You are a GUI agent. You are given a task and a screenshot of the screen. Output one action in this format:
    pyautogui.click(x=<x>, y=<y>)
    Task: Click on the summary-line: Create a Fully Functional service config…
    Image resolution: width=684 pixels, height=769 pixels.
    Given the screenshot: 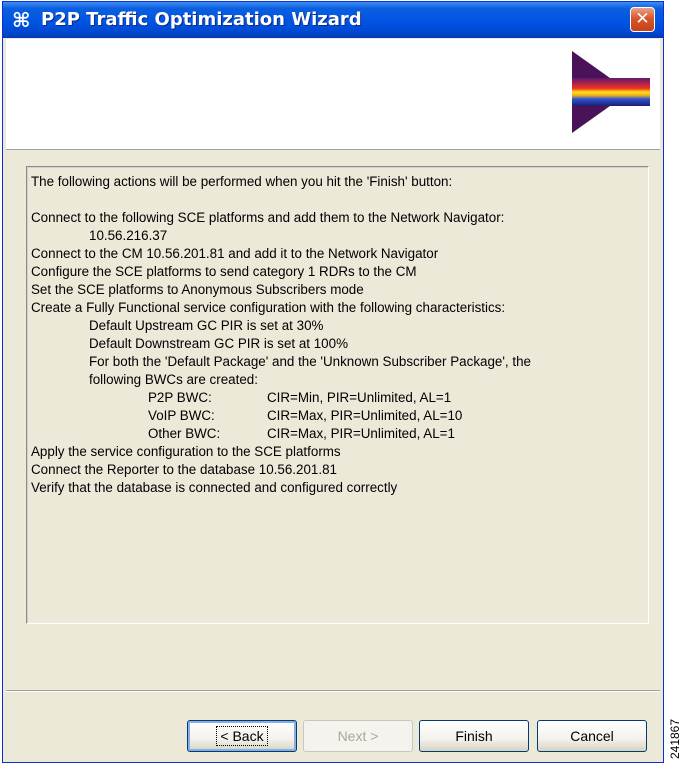 What is the action you would take?
    pyautogui.click(x=268, y=307)
    